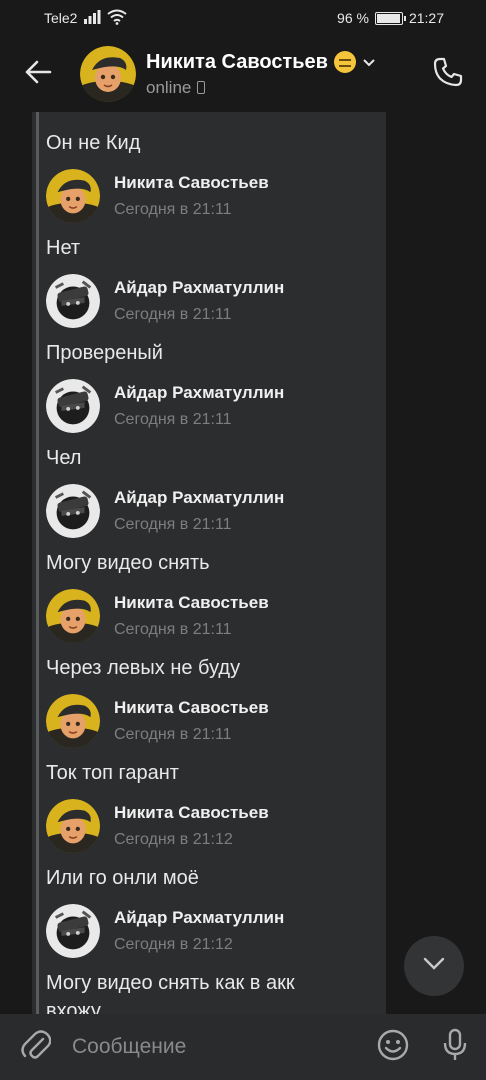 The image size is (486, 1080). I want to click on status-right: 96 % 21:27, so click(390, 18).